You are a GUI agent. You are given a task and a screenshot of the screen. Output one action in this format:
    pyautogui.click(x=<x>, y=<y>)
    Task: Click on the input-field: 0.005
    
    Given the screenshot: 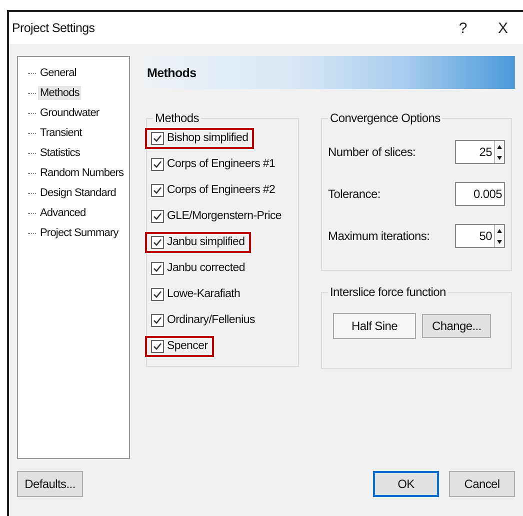 What is the action you would take?
    pyautogui.click(x=480, y=194)
    